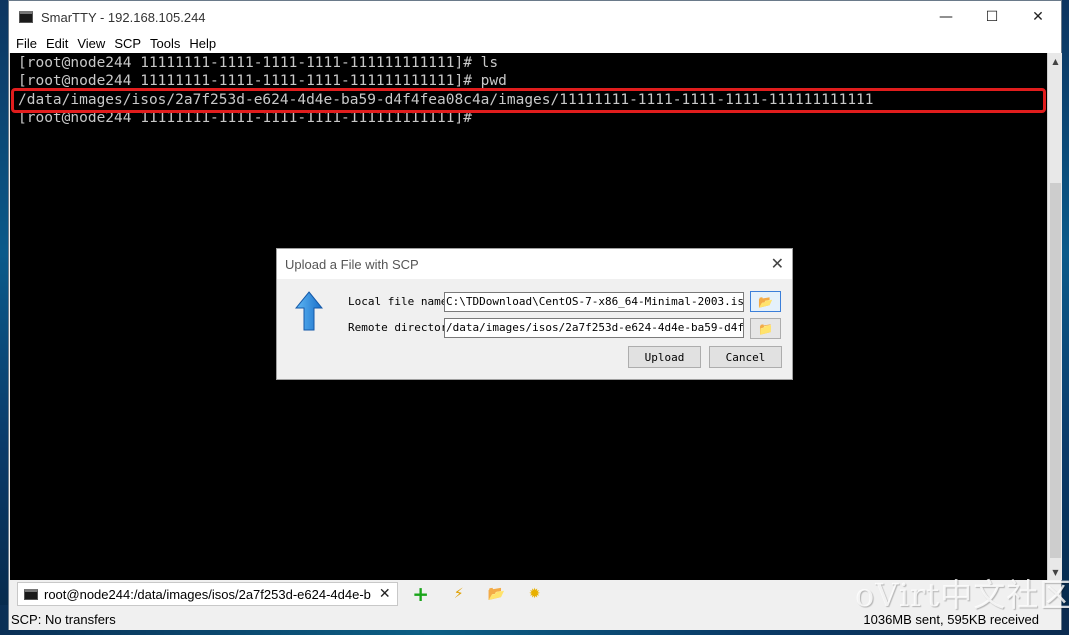 Image resolution: width=1069 pixels, height=635 pixels. What do you see at coordinates (130, 43) in the screenshot?
I see `menu-scp: SCP` at bounding box center [130, 43].